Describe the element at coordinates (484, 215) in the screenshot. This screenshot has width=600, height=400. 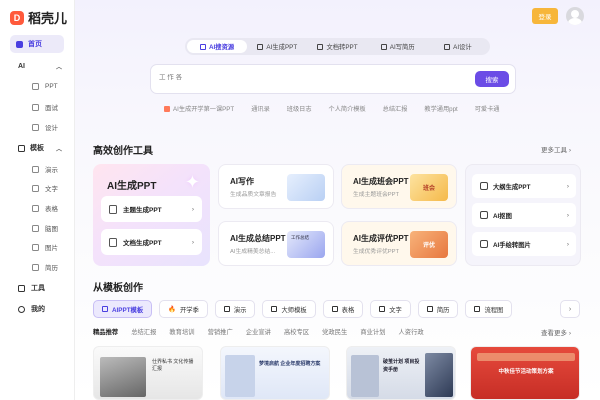
I see `cutout-icon` at that location.